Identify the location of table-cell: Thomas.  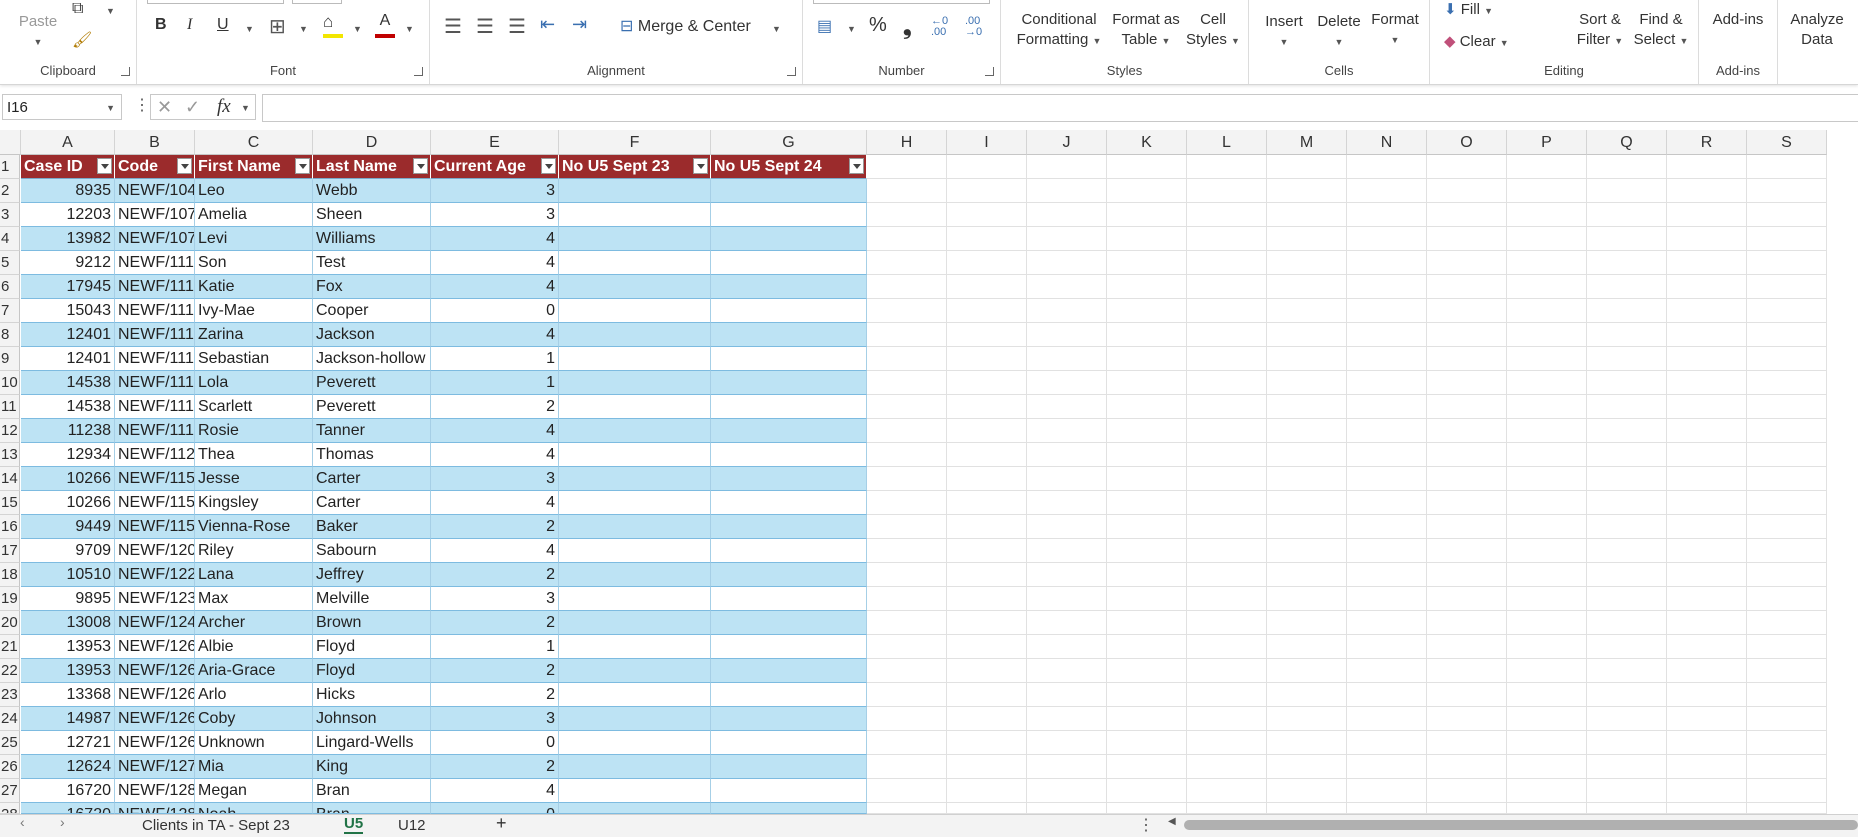
(372, 455).